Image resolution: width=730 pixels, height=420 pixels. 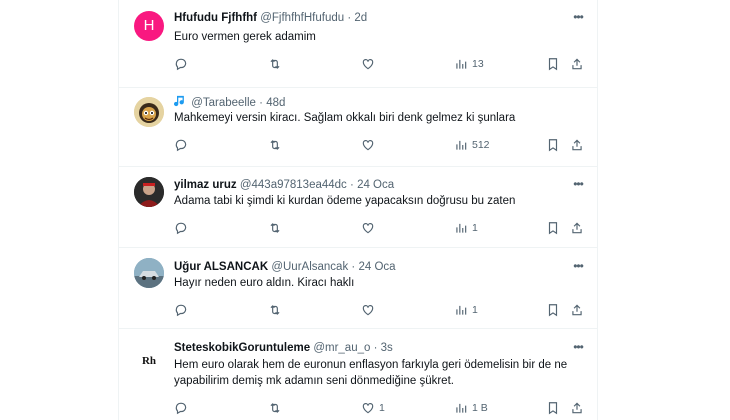 I want to click on author-name: yilmaz uruz, so click(x=205, y=185).